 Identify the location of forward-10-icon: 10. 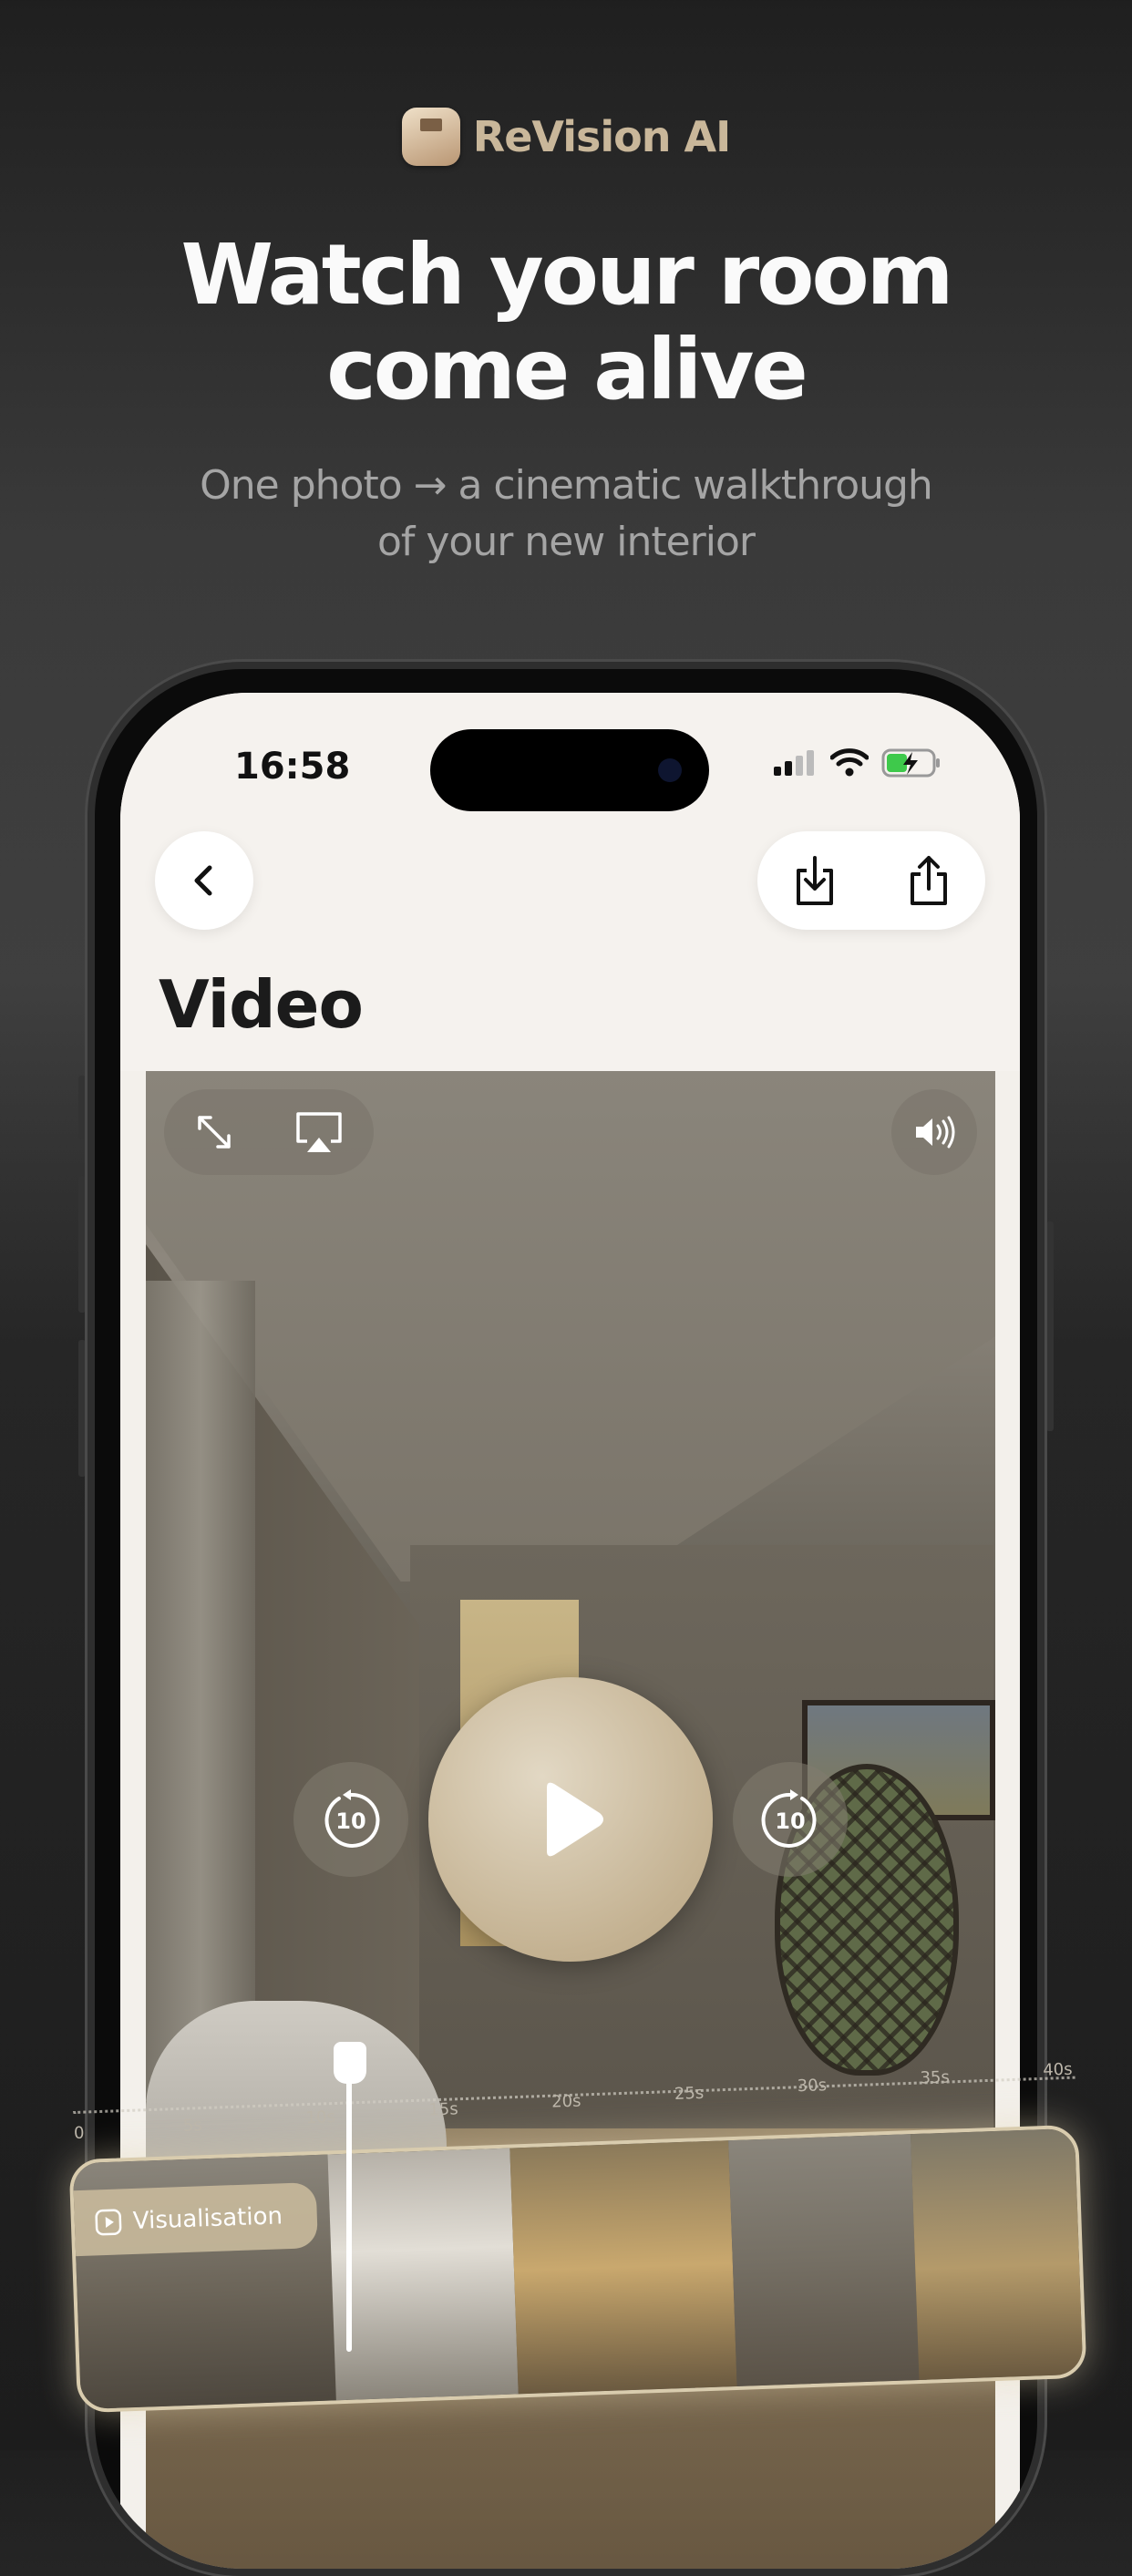
(789, 1818).